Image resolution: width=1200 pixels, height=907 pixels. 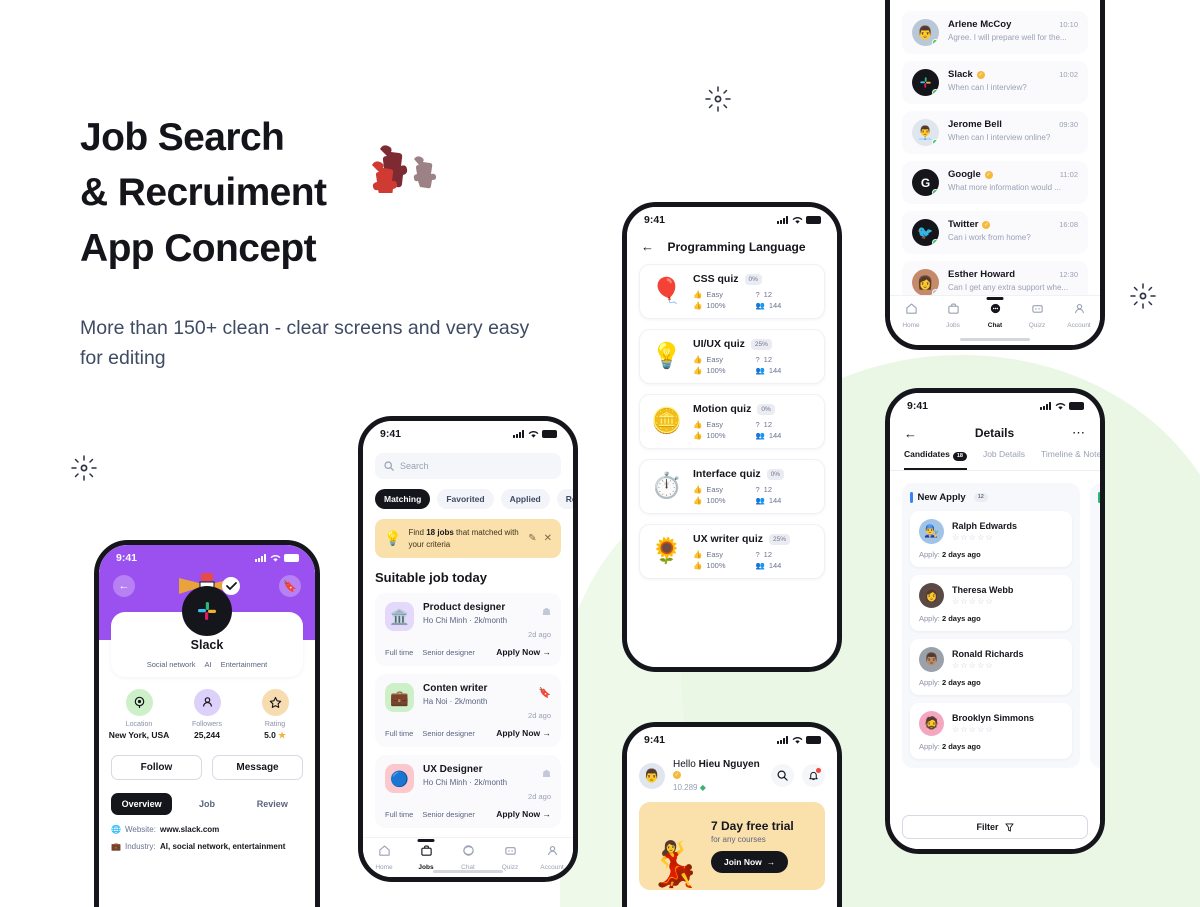 I want to click on job-title: UX Designer, so click(x=453, y=770).